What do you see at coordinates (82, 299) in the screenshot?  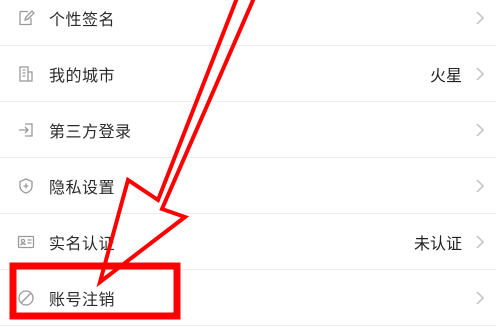 I see `settings-item-label: 账号注销` at bounding box center [82, 299].